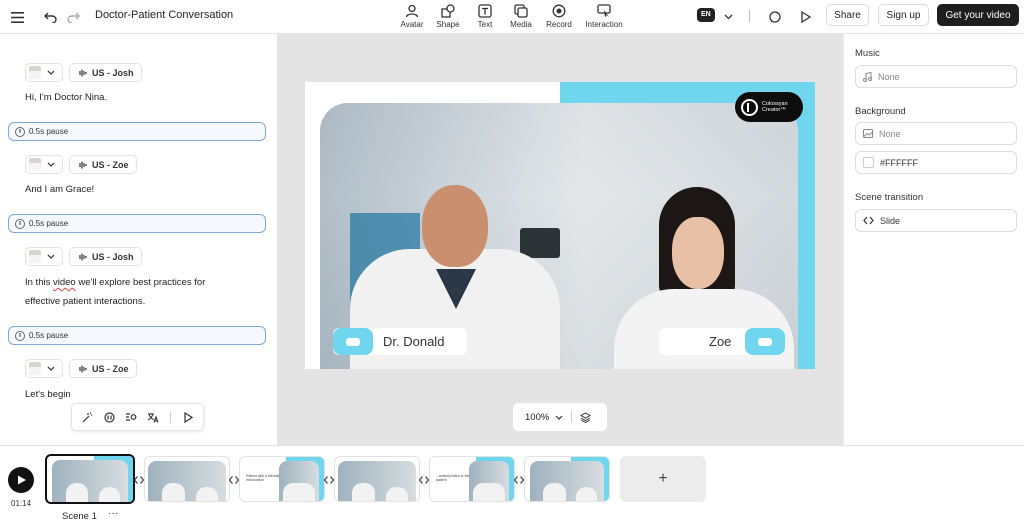  What do you see at coordinates (64, 282) in the screenshot?
I see `spelling-error: video` at bounding box center [64, 282].